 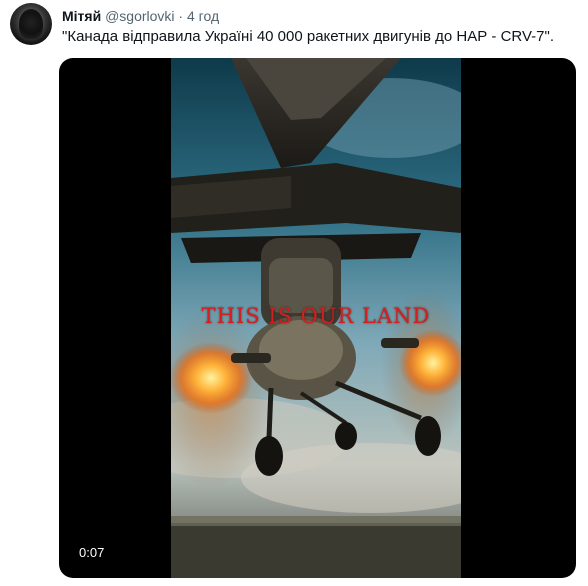 I want to click on avatar, so click(x=31, y=24).